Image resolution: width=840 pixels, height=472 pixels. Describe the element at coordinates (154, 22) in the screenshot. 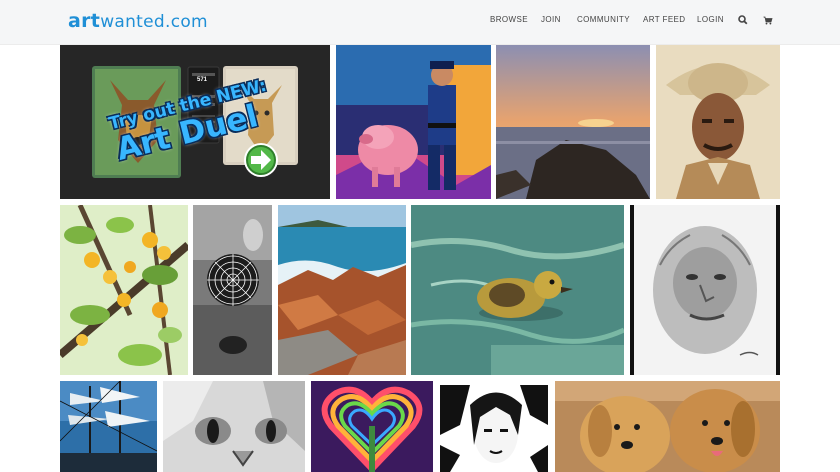

I see `logo-text-rest: wanted.com` at that location.